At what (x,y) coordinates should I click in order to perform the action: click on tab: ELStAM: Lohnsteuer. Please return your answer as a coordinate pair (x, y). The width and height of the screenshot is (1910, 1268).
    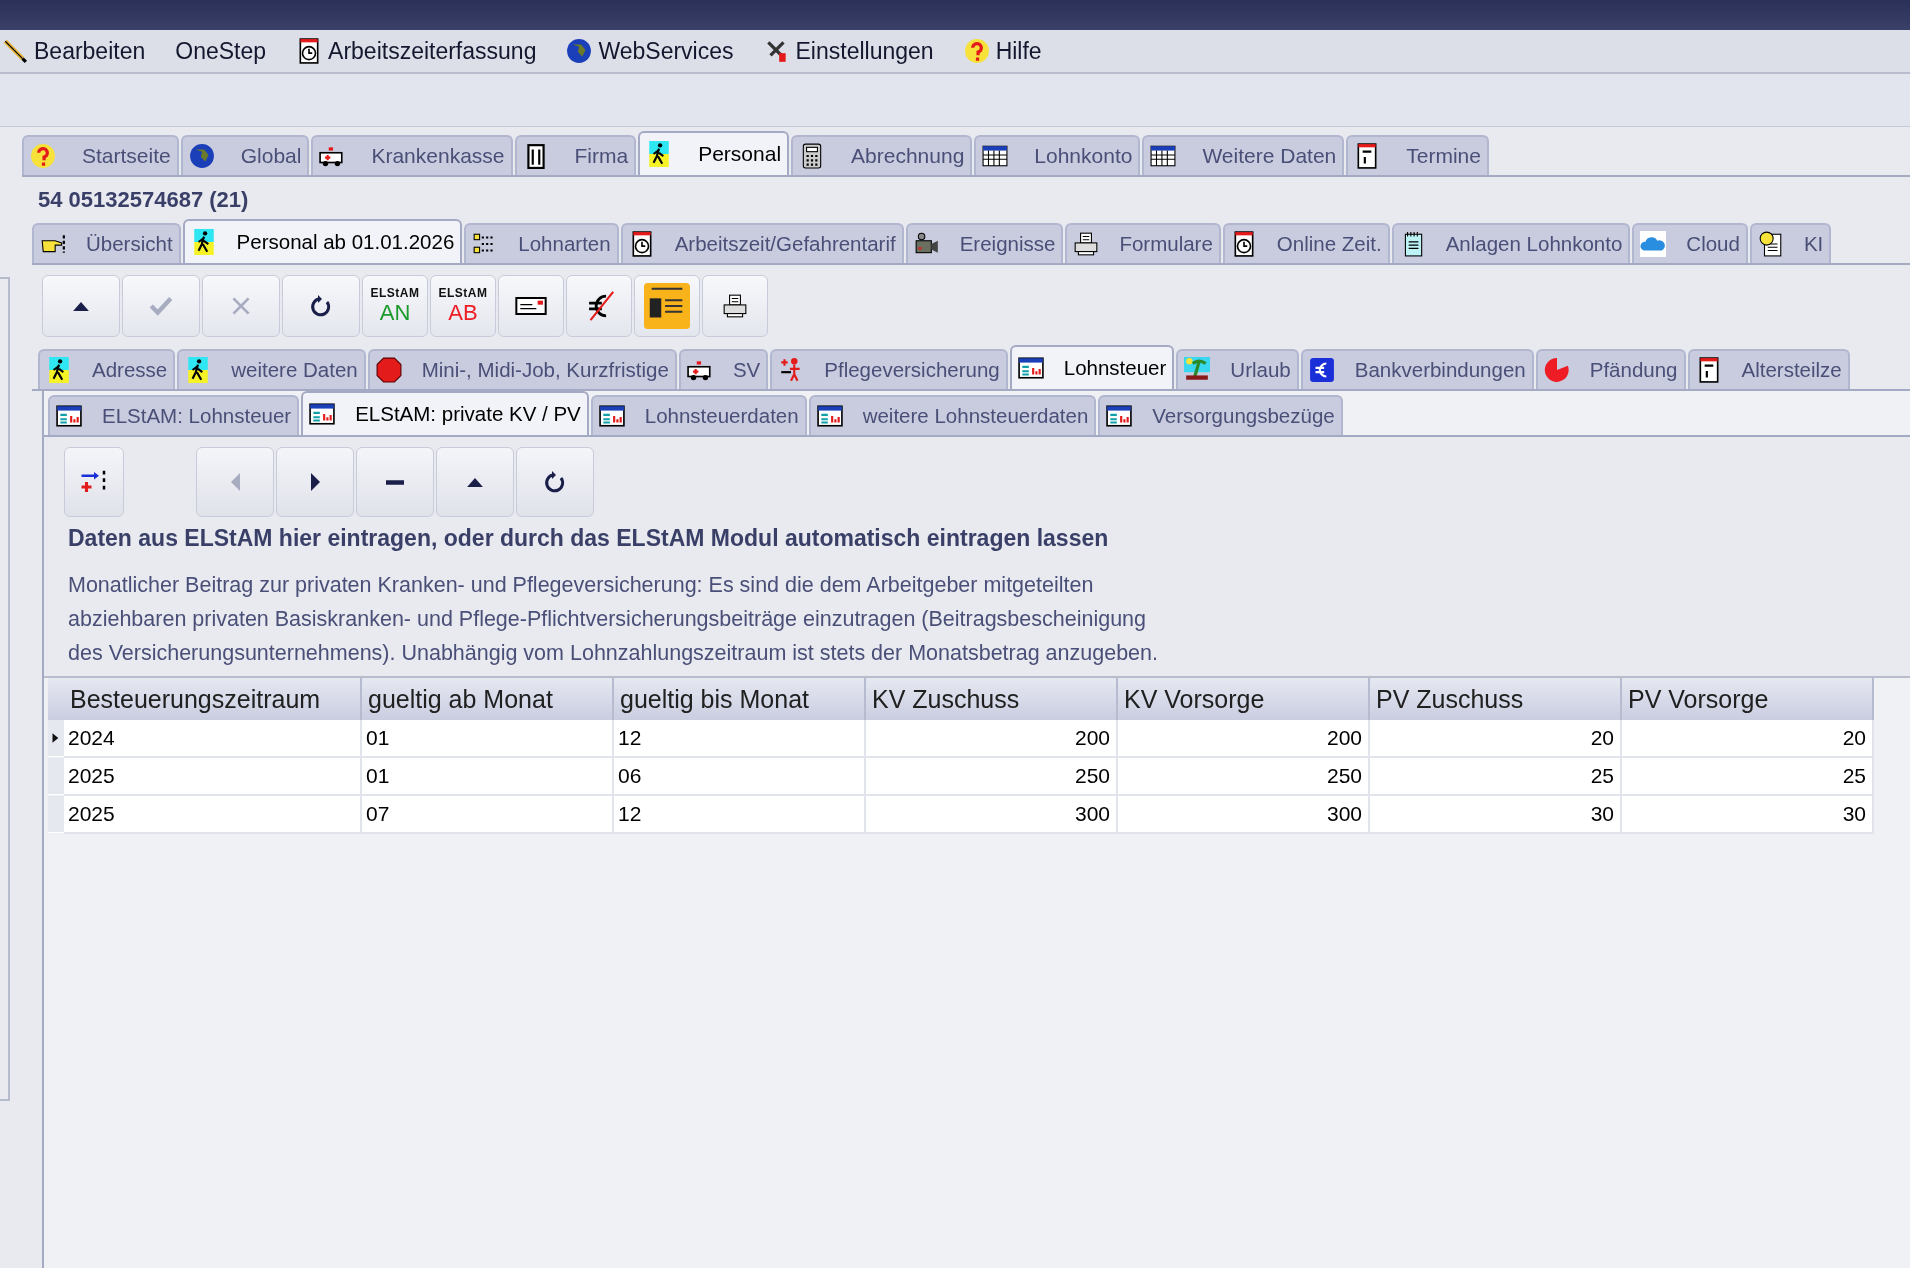
    Looking at the image, I should click on (174, 415).